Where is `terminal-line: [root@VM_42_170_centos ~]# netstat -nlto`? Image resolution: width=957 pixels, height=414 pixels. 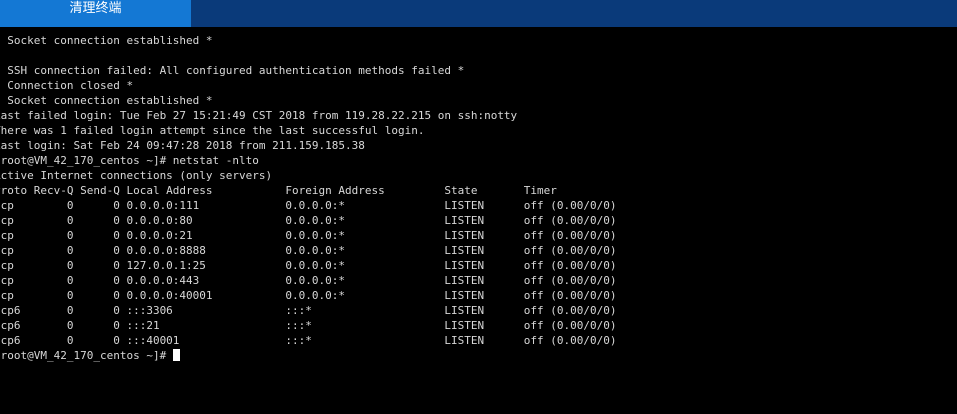 terminal-line: [root@VM_42_170_centos ~]# netstat -nlto is located at coordinates (129, 160).